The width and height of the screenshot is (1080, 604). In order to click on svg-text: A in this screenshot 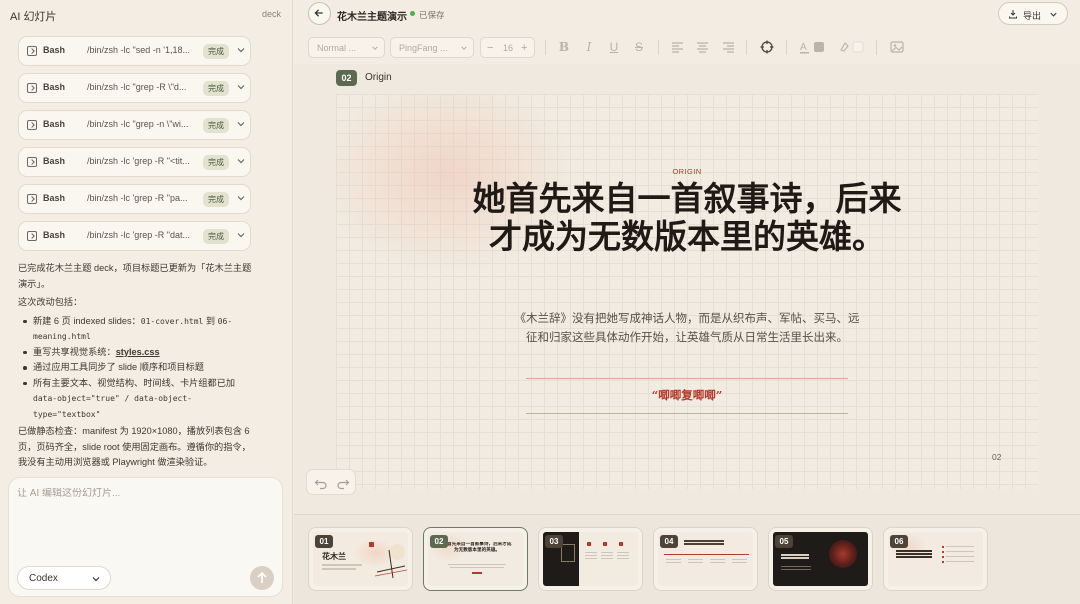, I will do `click(803, 47)`.